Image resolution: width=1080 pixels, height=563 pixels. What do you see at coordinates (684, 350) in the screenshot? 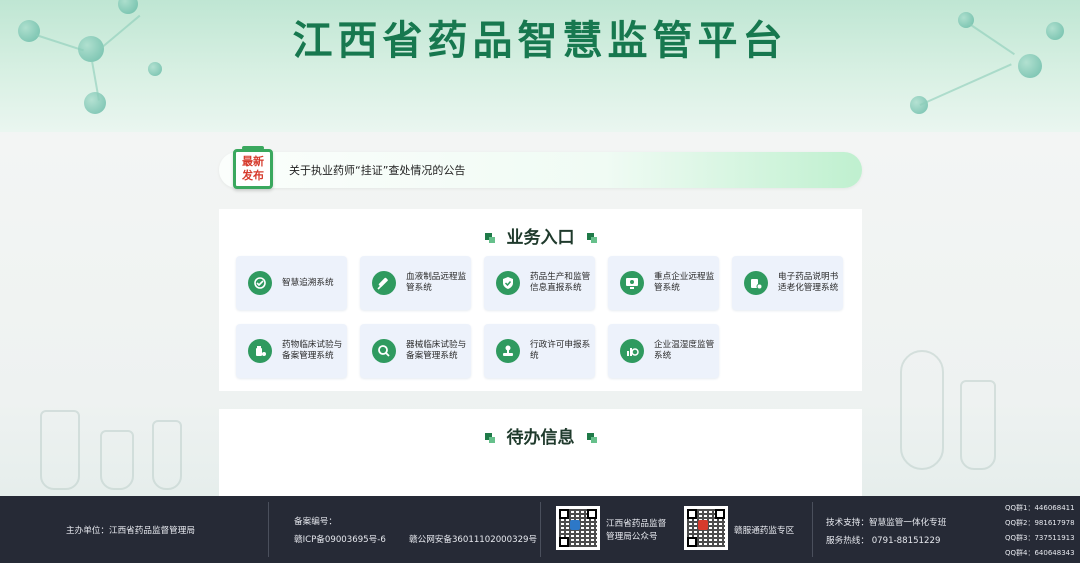
I see `tile-label: 企业温湿度监管系统` at bounding box center [684, 350].